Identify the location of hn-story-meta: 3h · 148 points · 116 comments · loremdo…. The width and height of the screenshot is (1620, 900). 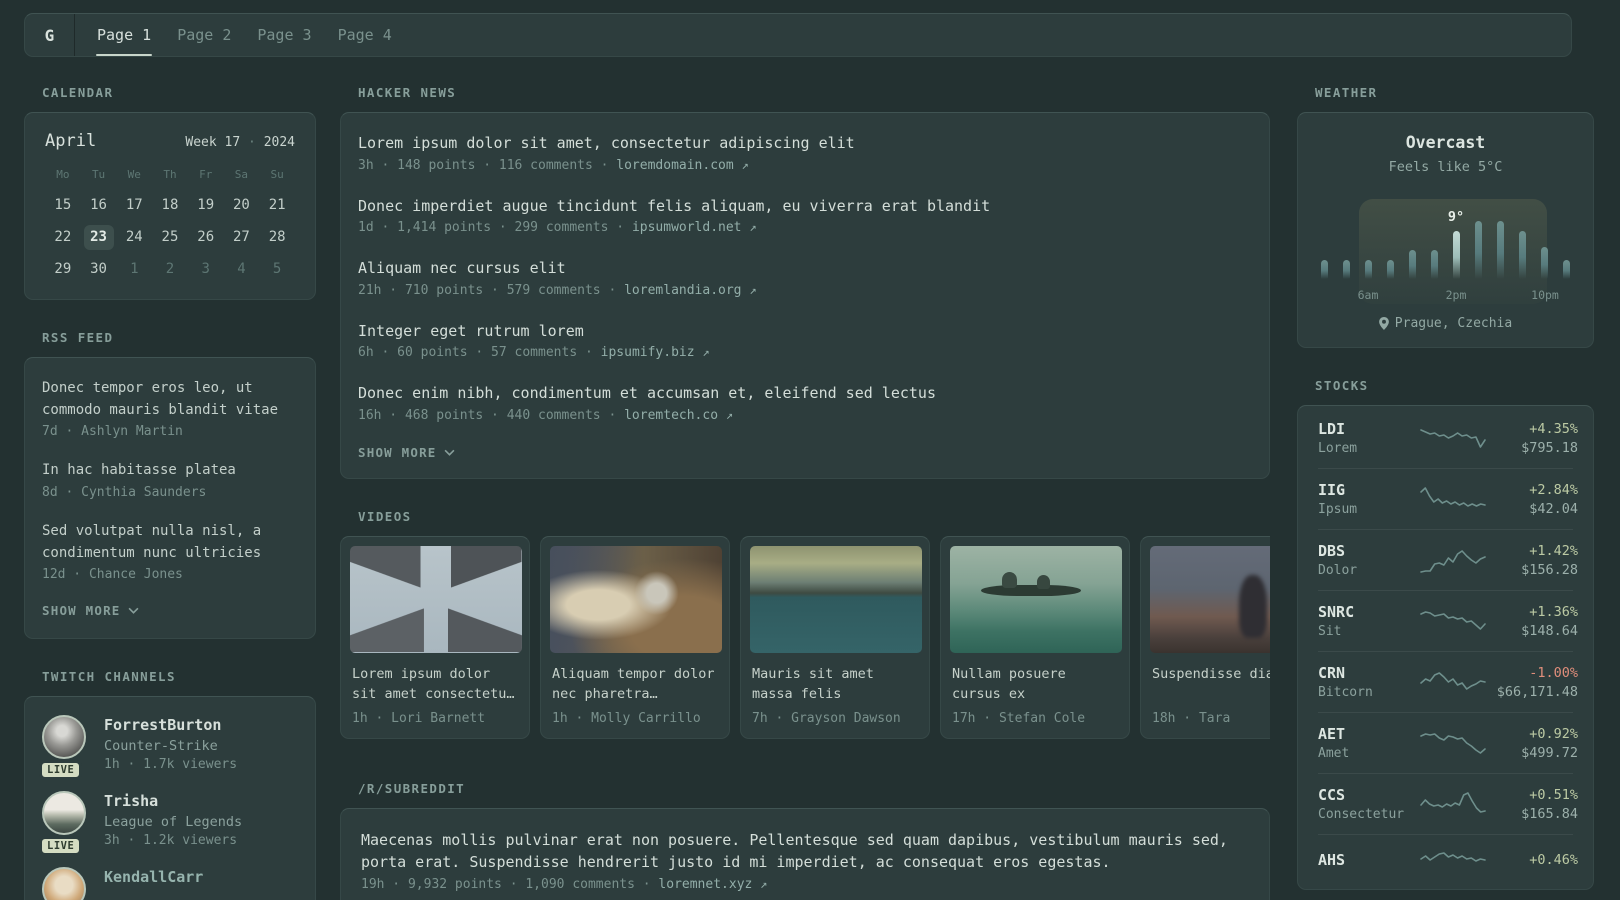
(805, 165).